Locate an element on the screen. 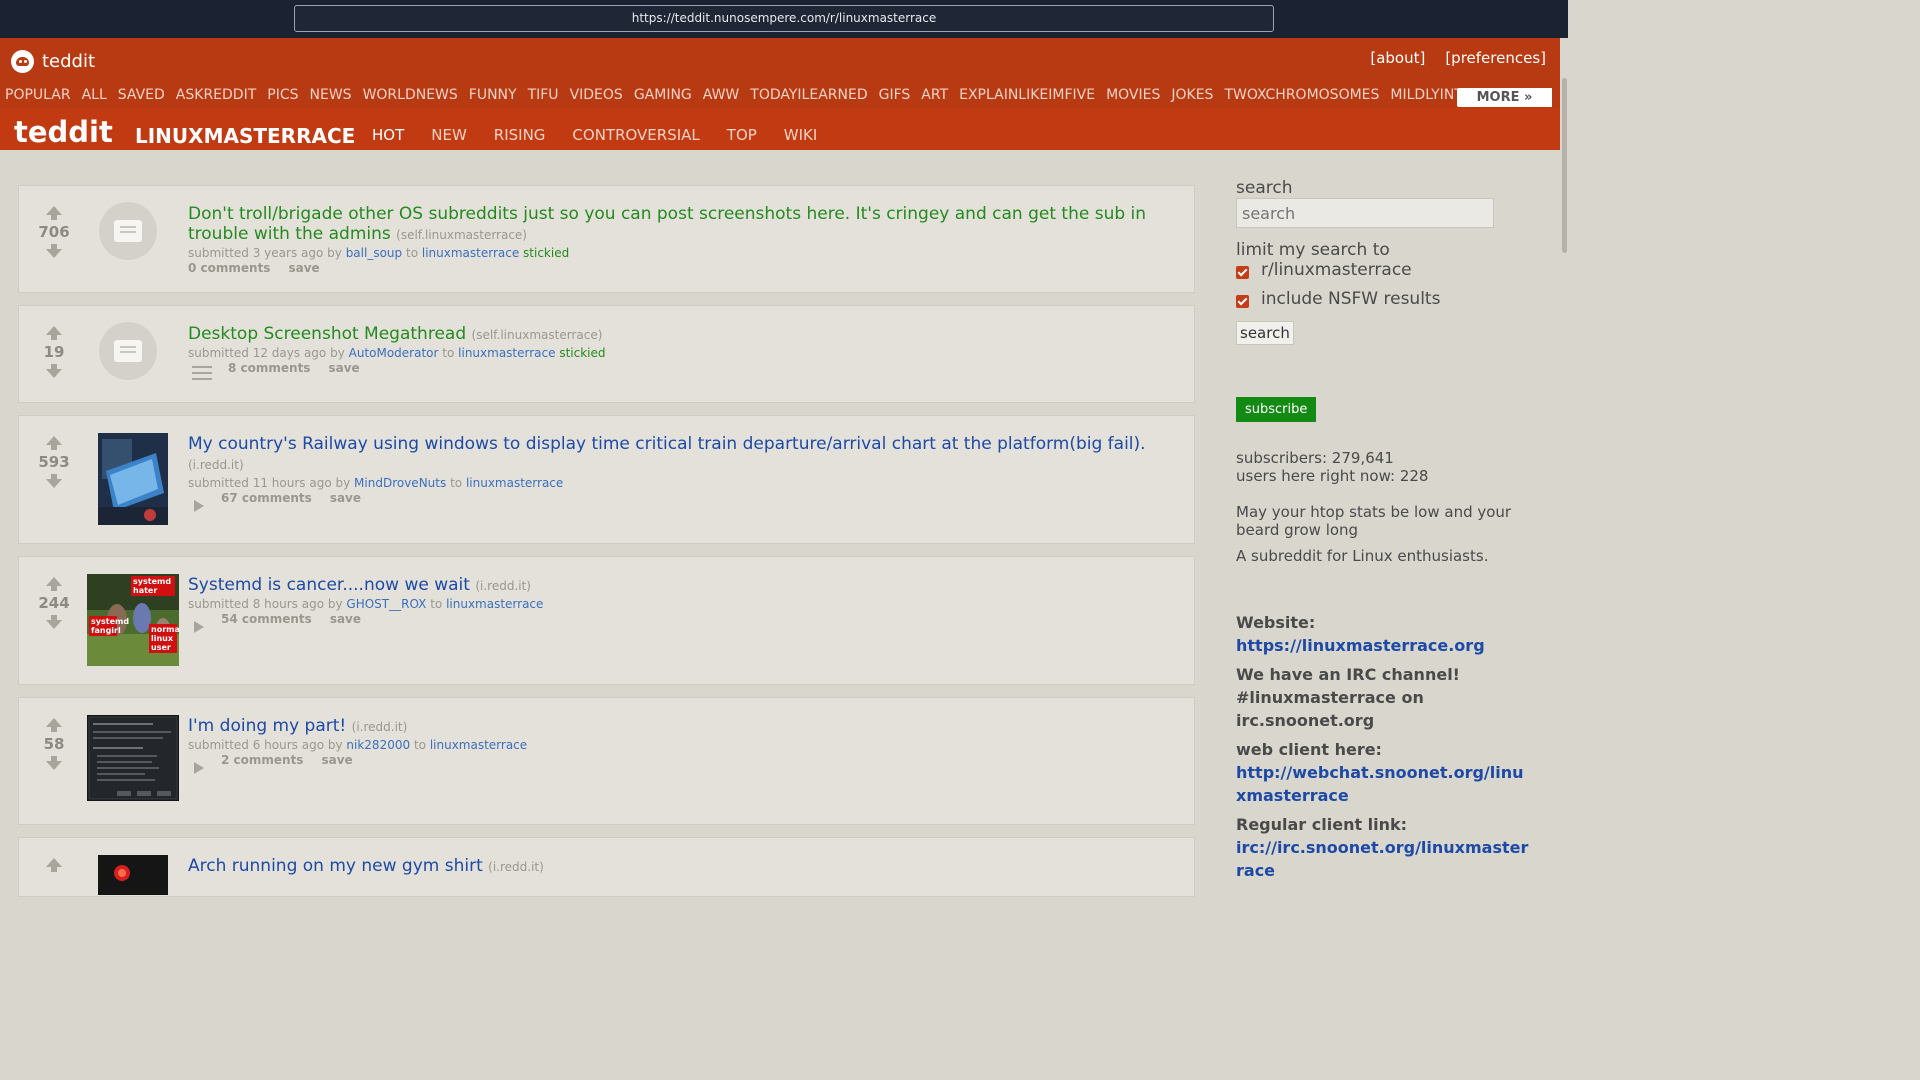 The image size is (1920, 1080). author-link: nik282000 is located at coordinates (378, 745).